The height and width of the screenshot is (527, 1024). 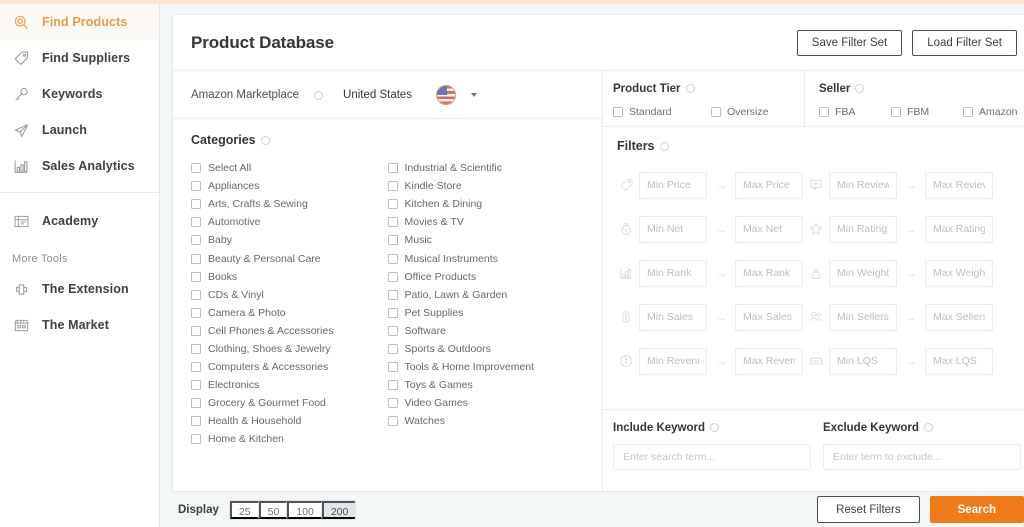 What do you see at coordinates (289, 385) in the screenshot?
I see `category-row: Electronics` at bounding box center [289, 385].